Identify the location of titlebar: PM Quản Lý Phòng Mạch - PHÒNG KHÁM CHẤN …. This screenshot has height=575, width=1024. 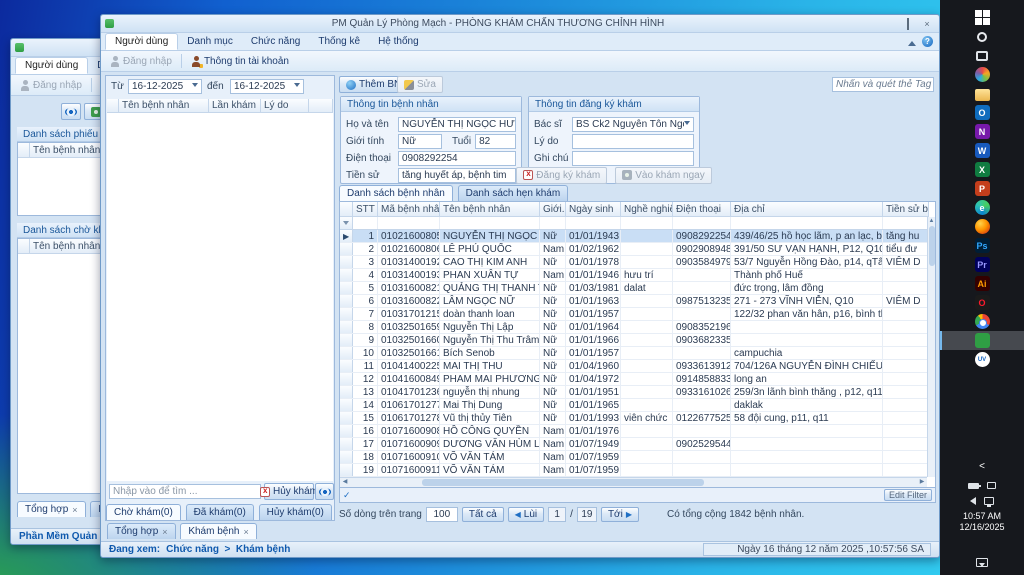
(520, 24).